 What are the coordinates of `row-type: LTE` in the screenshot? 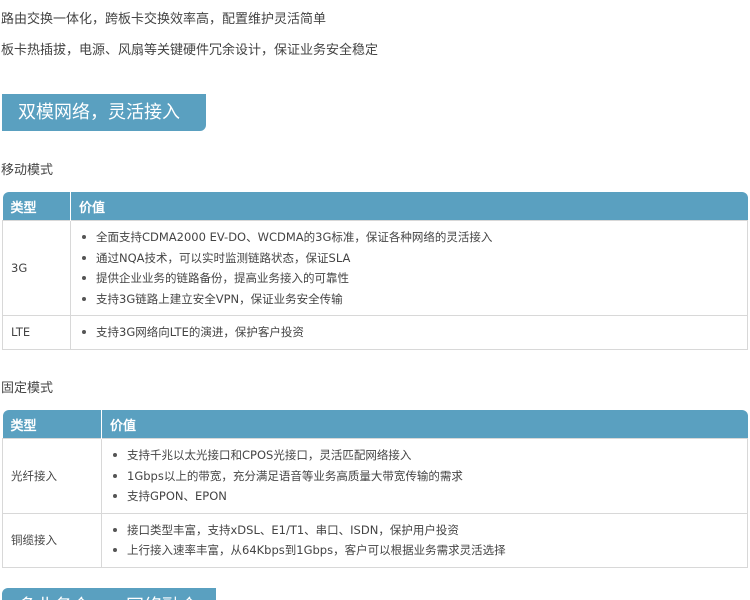 It's located at (36, 332).